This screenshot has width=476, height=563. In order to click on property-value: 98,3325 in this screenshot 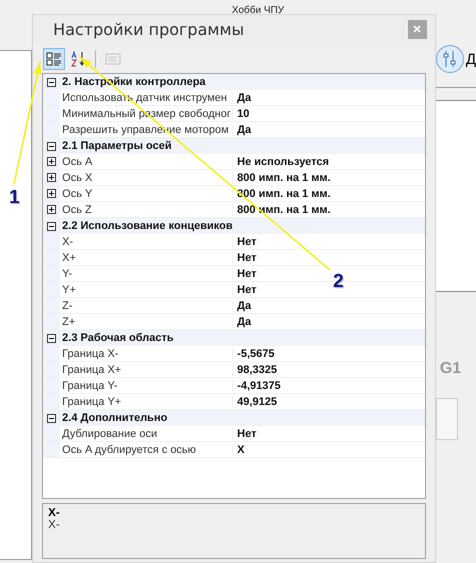, I will do `click(255, 370)`.